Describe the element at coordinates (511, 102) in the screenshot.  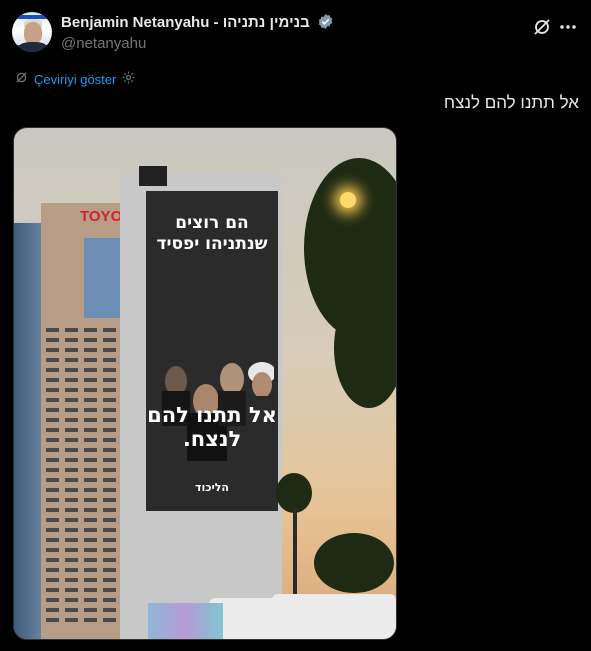
I see `tweet-text: אל תתנו להם לנצח` at that location.